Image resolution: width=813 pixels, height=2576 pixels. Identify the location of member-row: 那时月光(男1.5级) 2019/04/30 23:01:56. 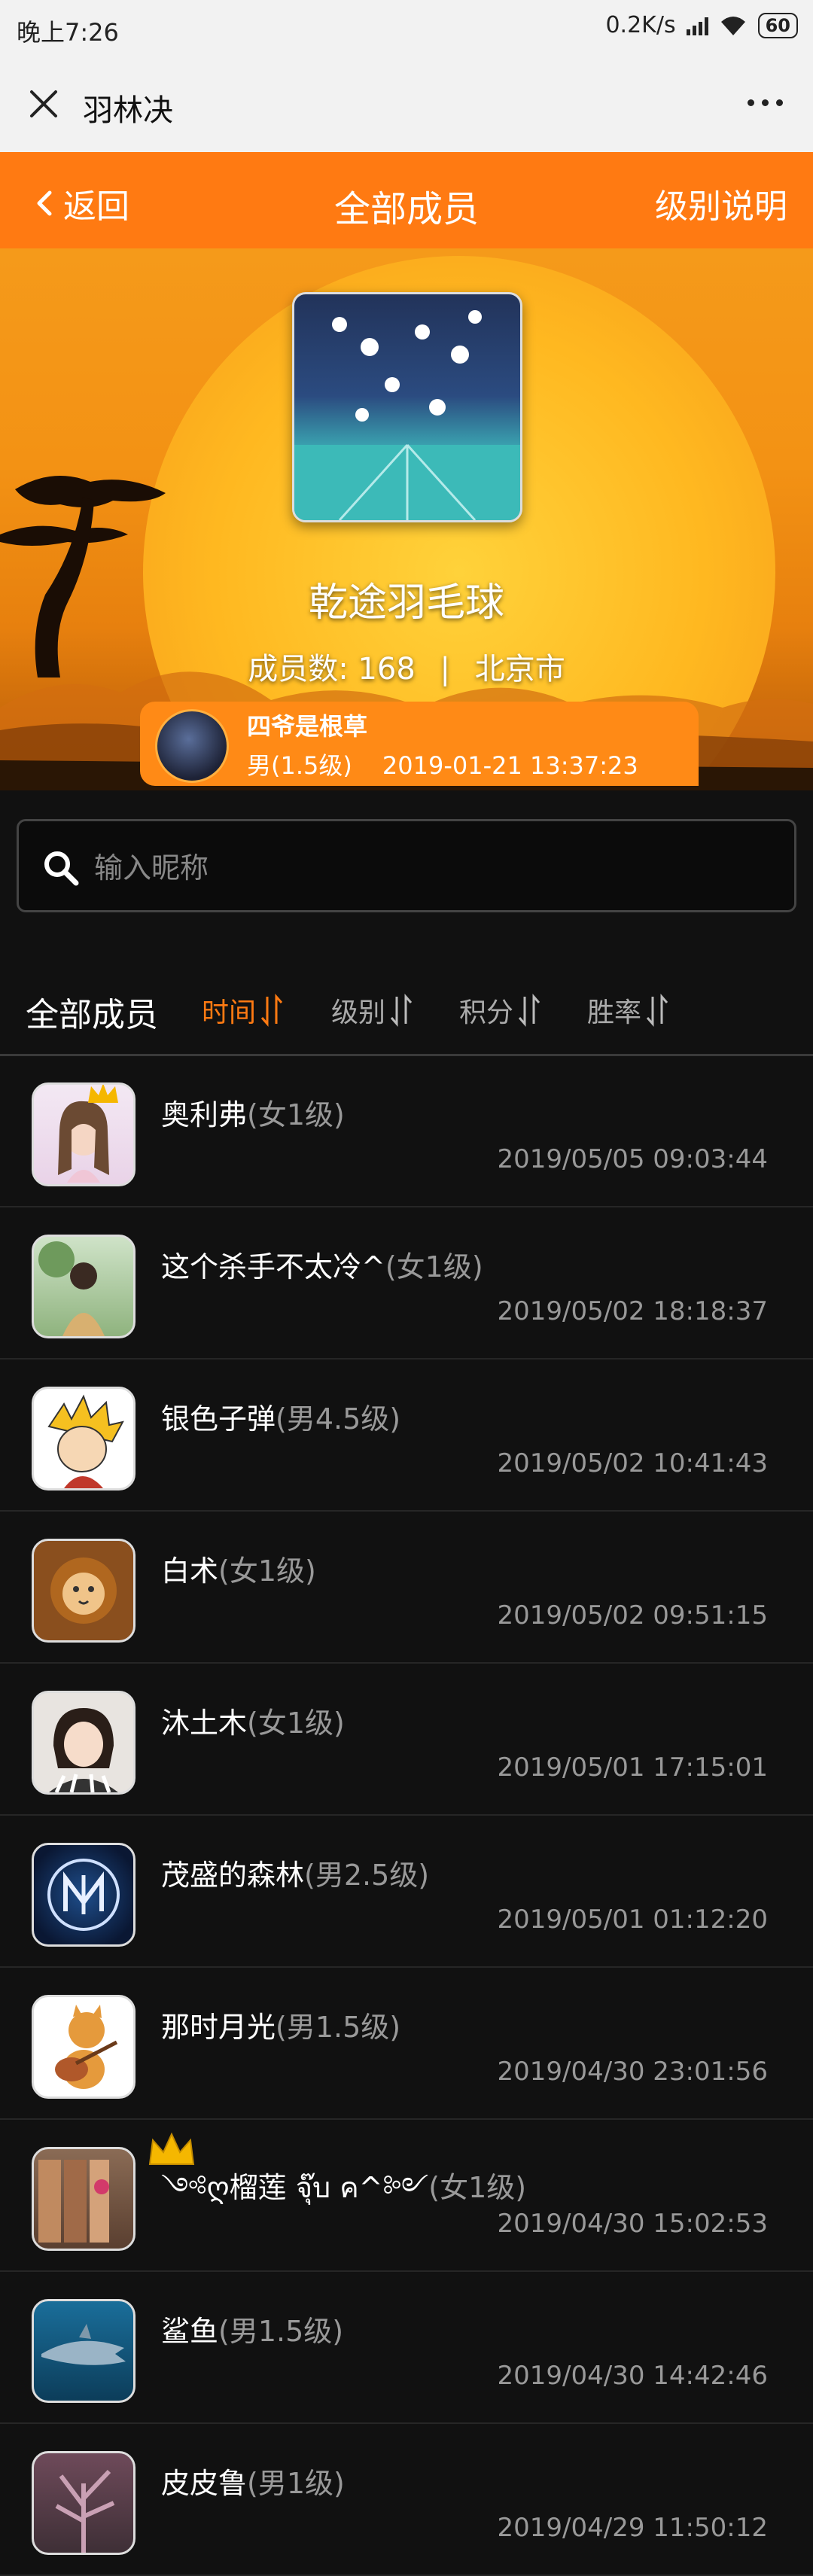
(406, 2044).